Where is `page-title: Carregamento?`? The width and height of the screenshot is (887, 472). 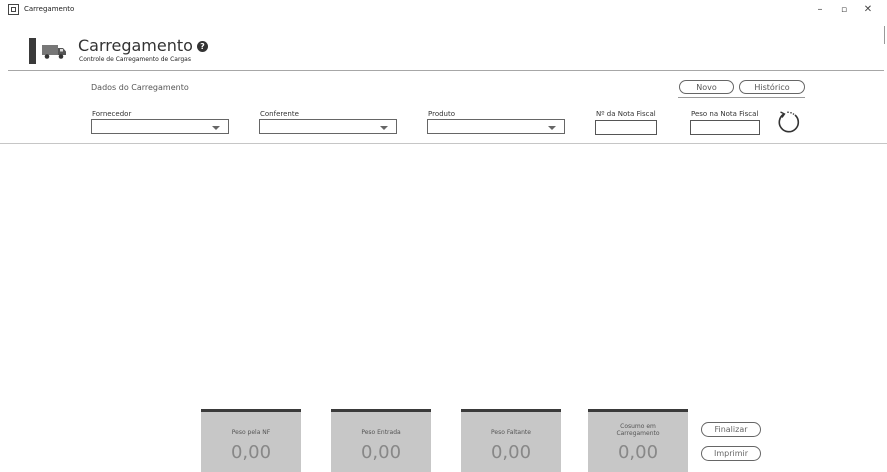
page-title: Carregamento? is located at coordinates (143, 45).